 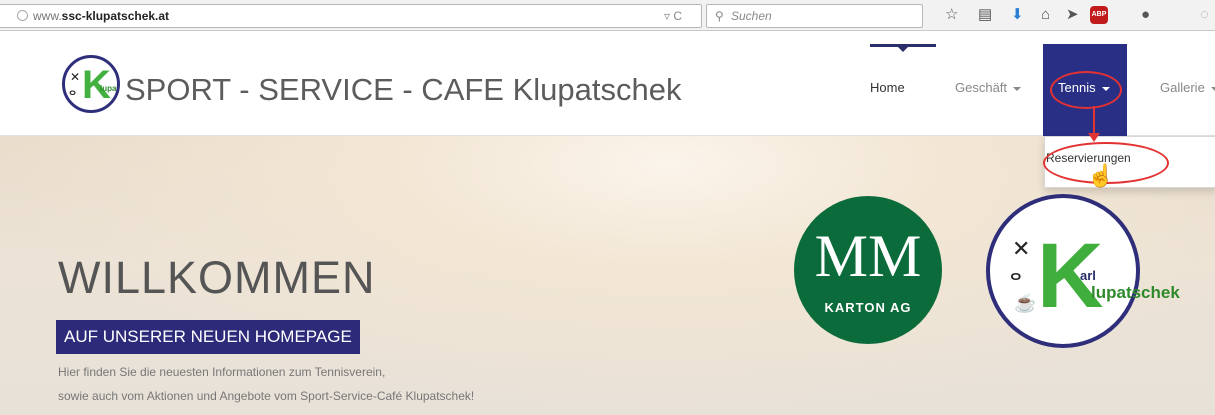 I want to click on mm-karton-logo: MM KARTON AG, so click(x=868, y=270).